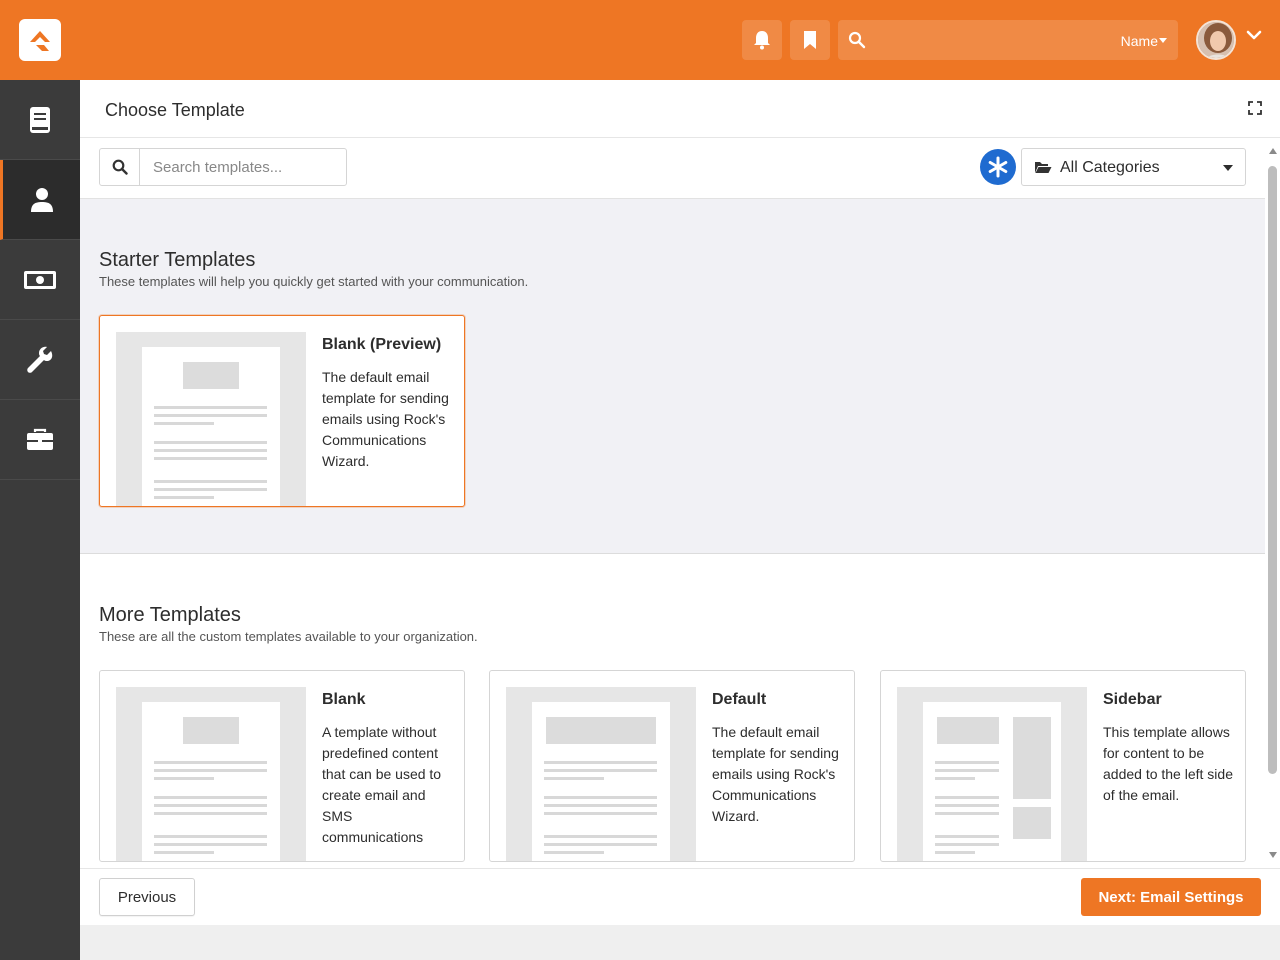 The height and width of the screenshot is (960, 1280). What do you see at coordinates (40, 40) in the screenshot?
I see `rock-logo-icon` at bounding box center [40, 40].